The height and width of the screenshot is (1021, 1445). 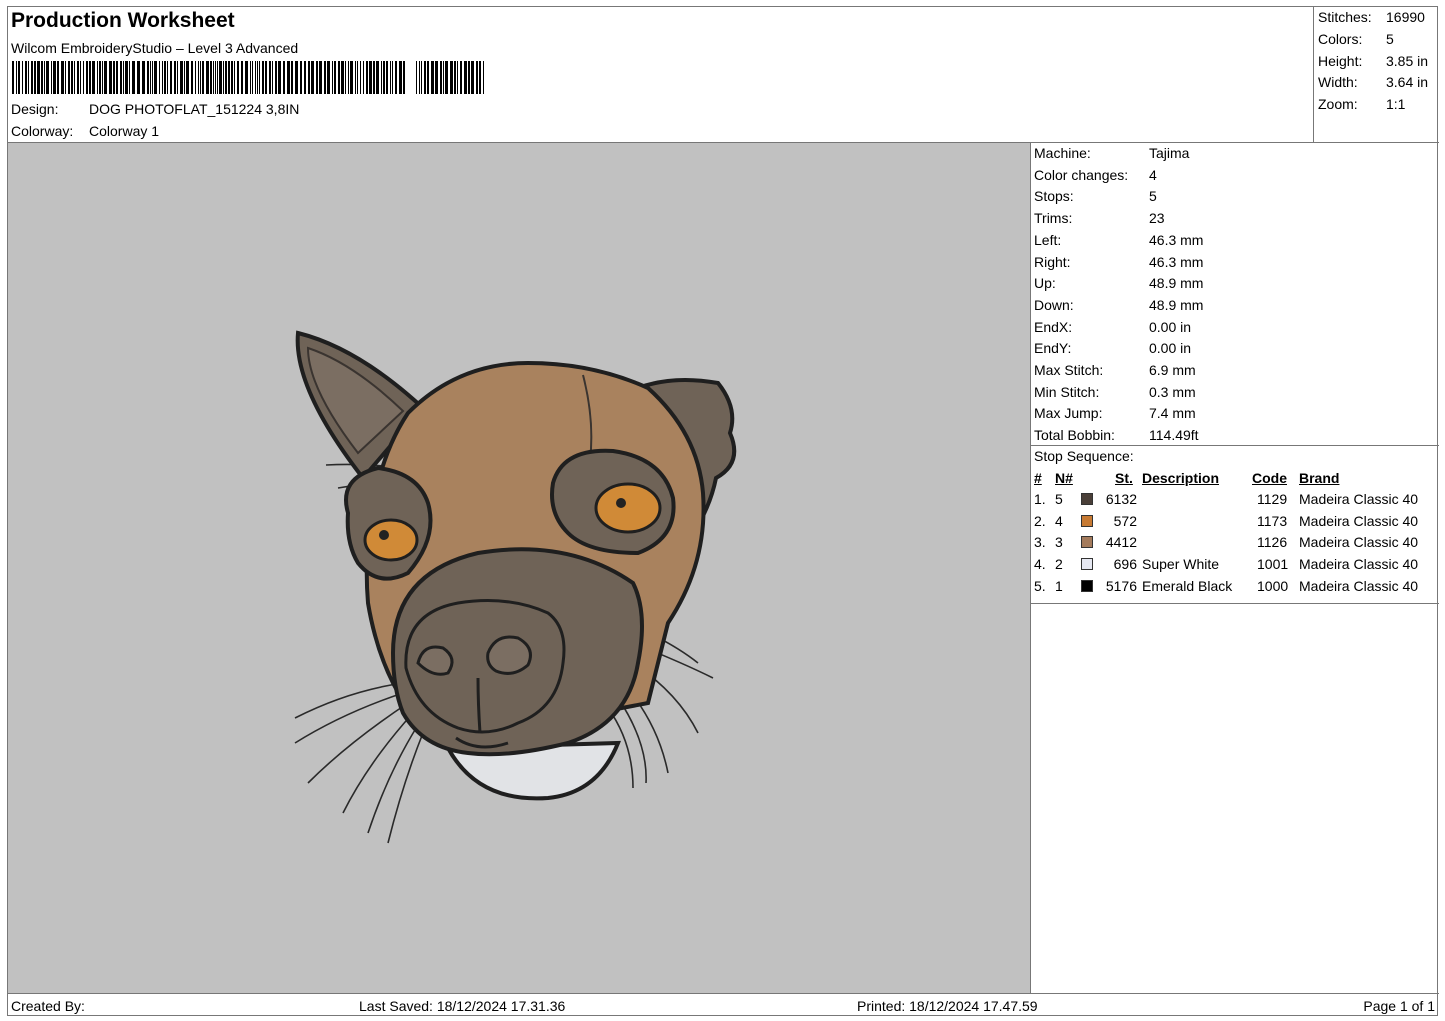 I want to click on left-eye, so click(x=391, y=540).